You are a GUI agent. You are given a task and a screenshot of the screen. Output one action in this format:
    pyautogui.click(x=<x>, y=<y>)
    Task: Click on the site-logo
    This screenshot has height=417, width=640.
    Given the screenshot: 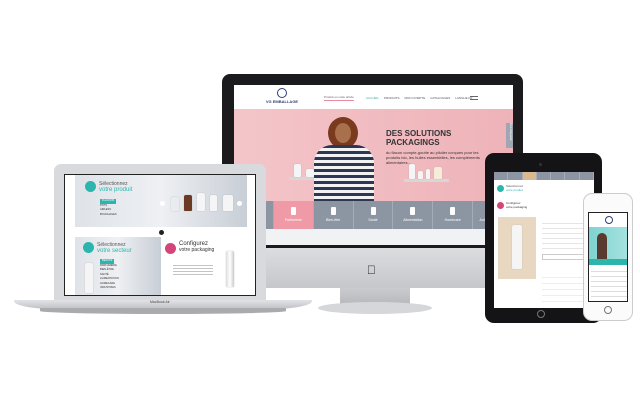 What is the action you would take?
    pyautogui.click(x=609, y=220)
    